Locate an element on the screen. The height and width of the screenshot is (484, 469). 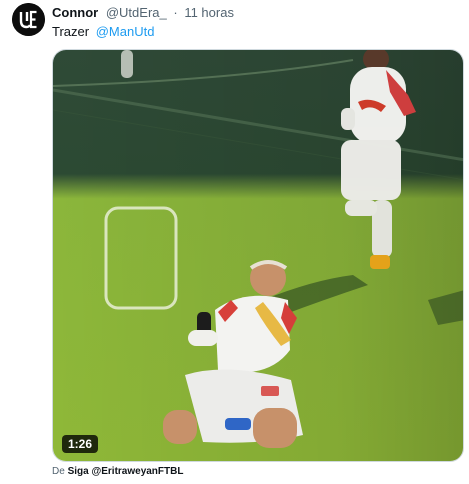
timestamp: 11 horas is located at coordinates (209, 12).